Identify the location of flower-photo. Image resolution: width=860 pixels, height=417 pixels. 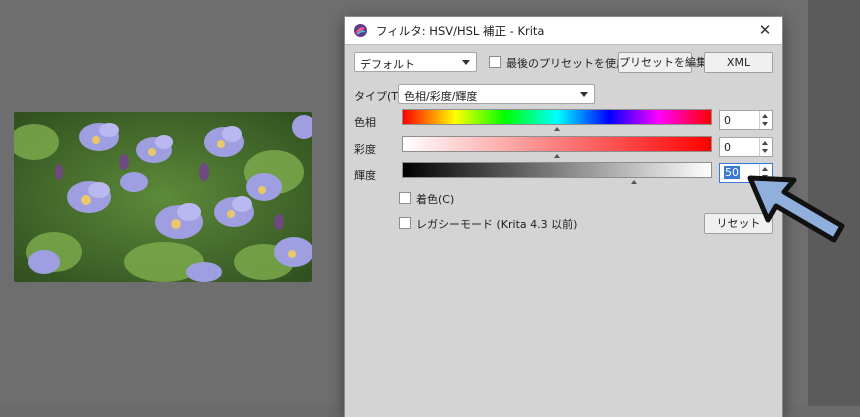
(163, 197).